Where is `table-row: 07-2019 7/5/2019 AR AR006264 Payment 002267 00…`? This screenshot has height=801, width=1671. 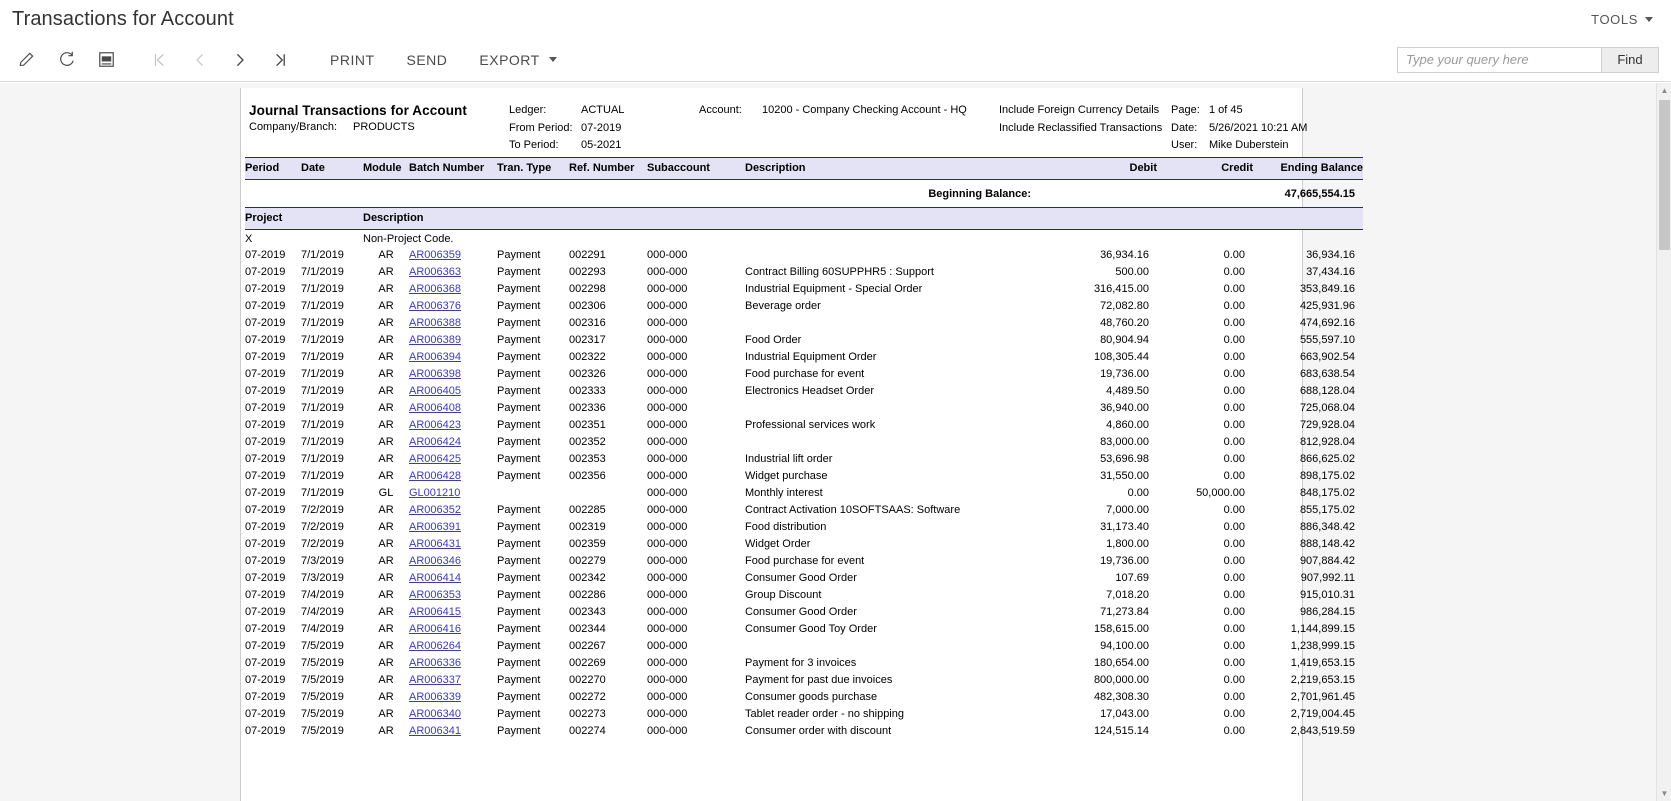
table-row: 07-2019 7/5/2019 AR AR006264 Payment 002267 00… is located at coordinates (804, 645).